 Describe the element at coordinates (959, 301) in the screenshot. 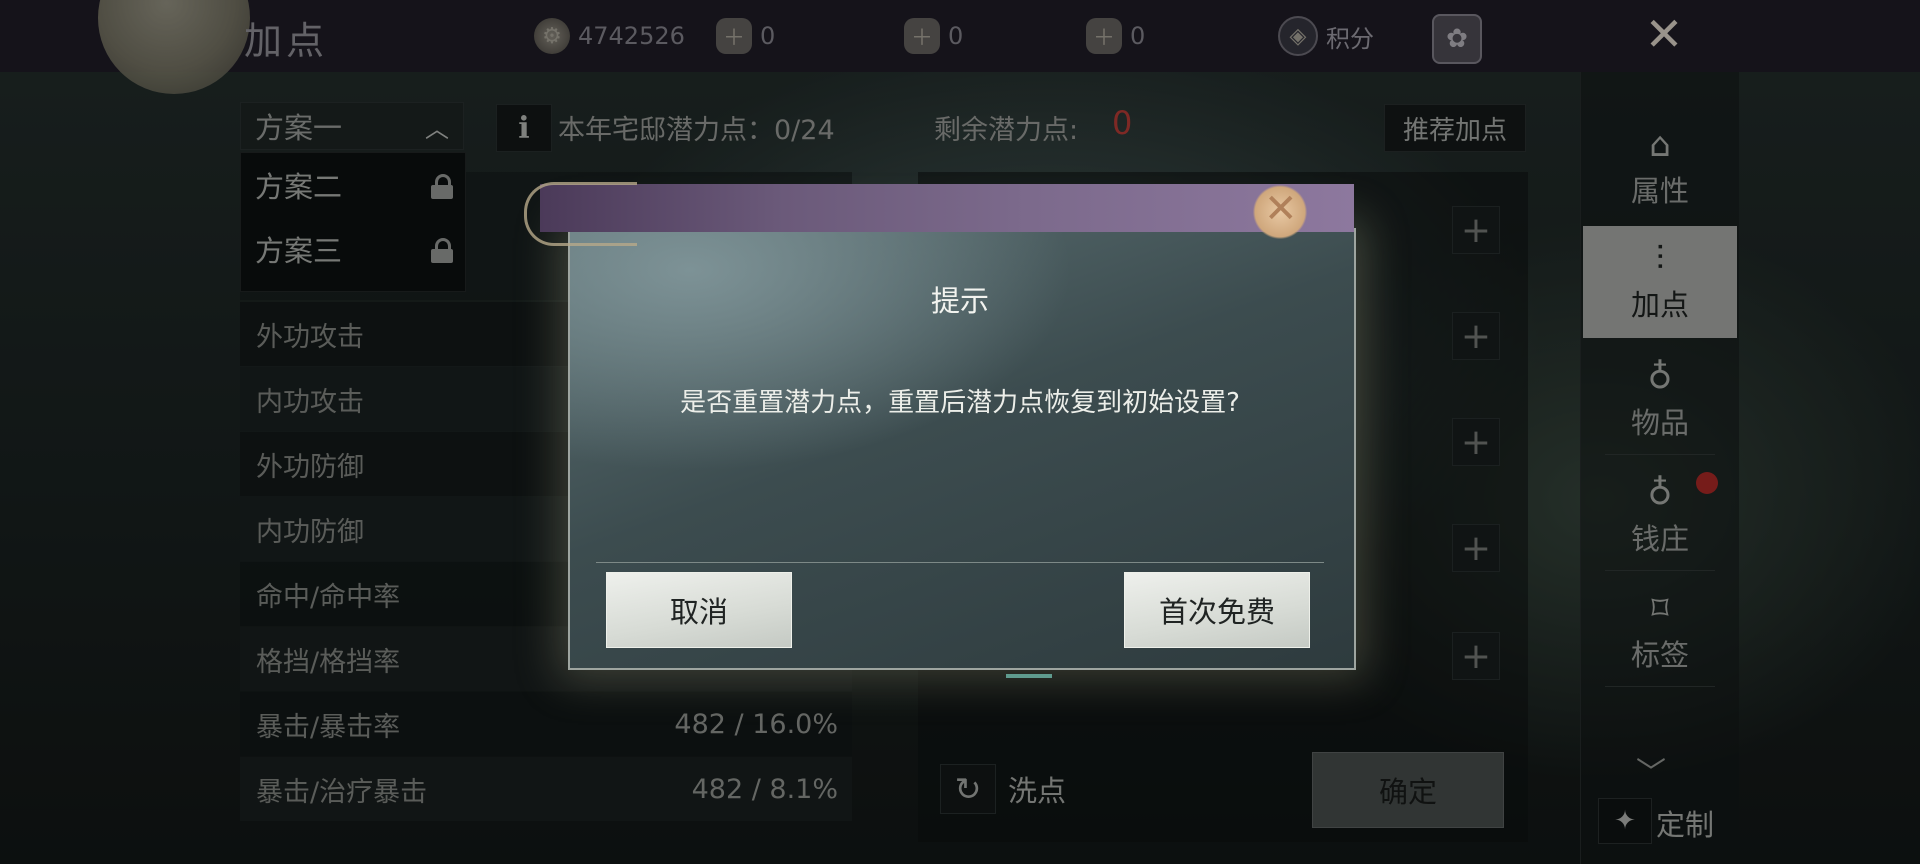

I see `dialog-title: 提示` at that location.